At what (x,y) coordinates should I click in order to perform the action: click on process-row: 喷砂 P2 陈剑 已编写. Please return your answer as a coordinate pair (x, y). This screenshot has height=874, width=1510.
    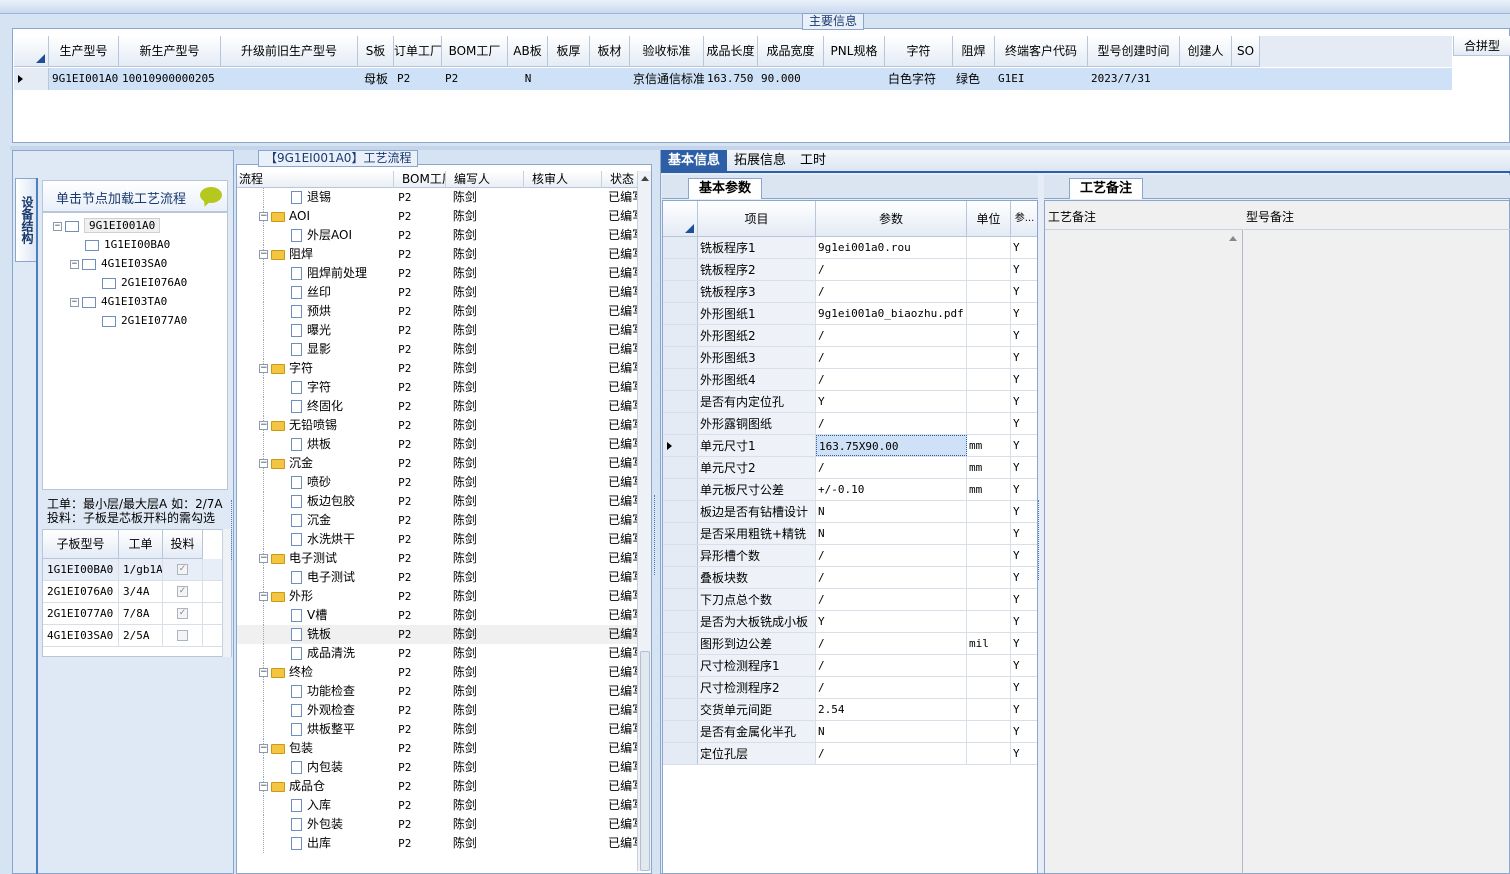
    Looking at the image, I should click on (437, 482).